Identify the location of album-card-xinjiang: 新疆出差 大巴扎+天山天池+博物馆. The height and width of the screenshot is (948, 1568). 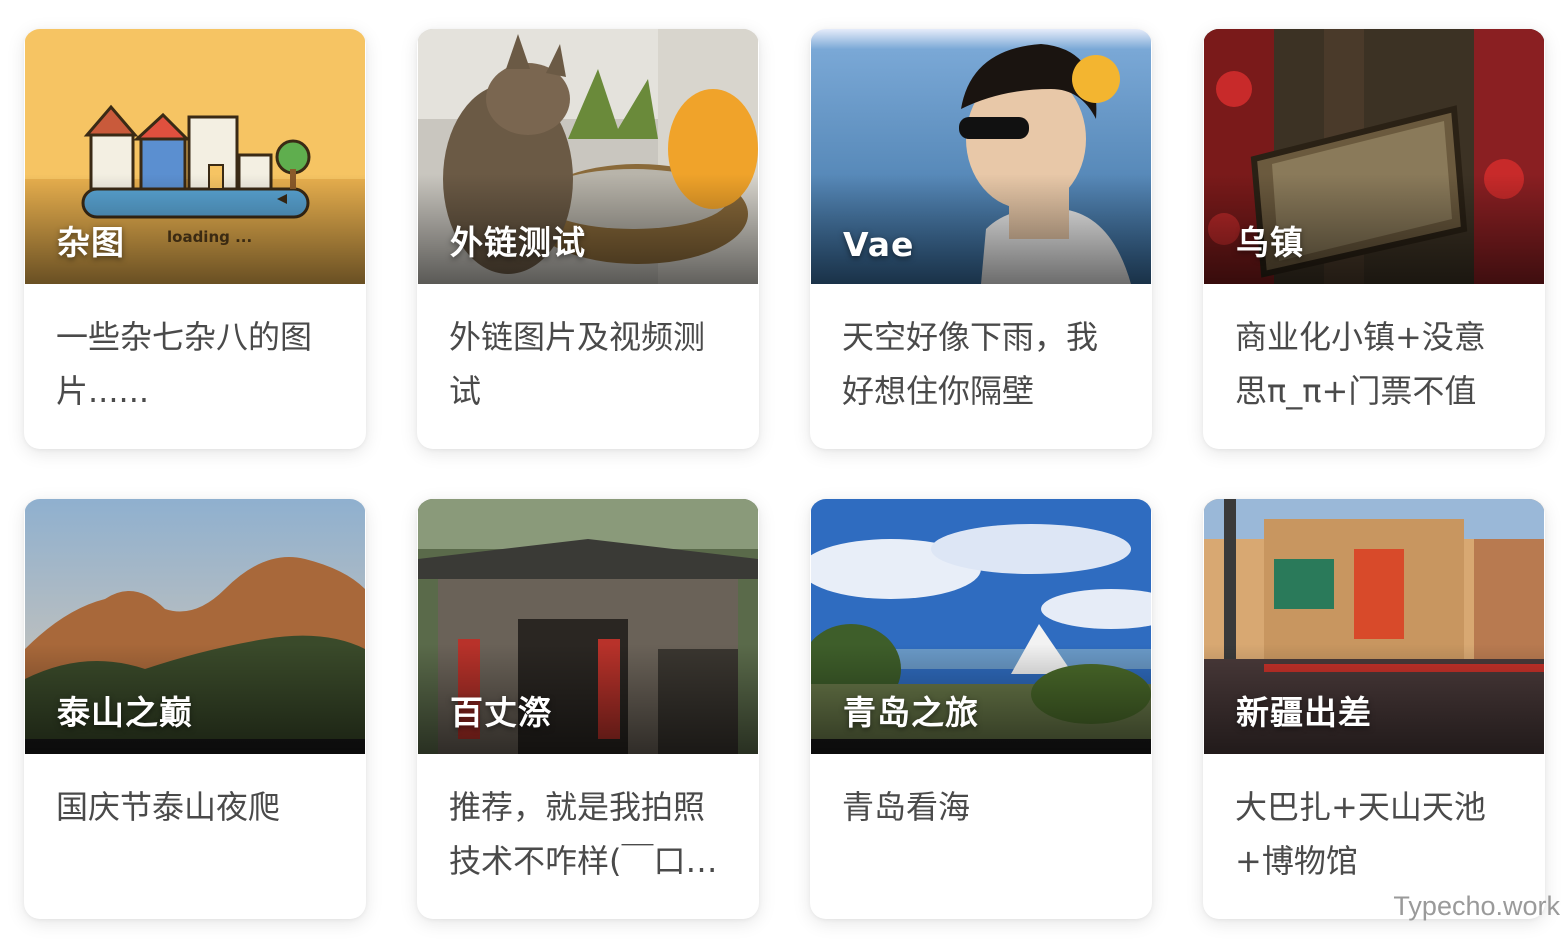
(1374, 709).